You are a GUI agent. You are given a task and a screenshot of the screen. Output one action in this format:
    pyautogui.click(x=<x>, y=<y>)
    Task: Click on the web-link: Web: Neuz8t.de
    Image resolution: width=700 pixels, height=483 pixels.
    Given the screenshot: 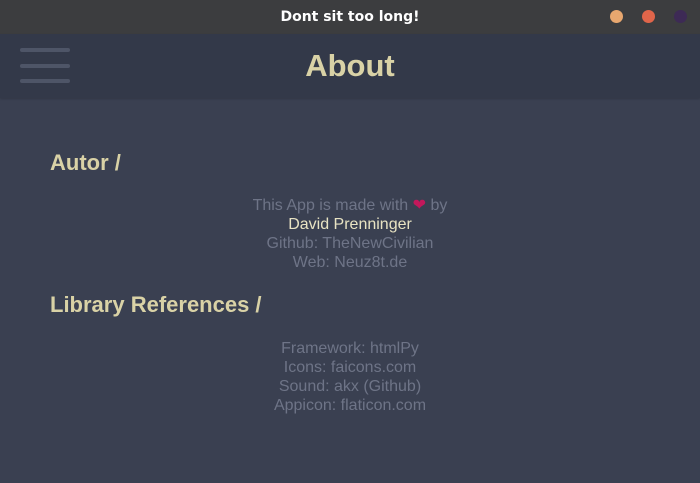 What is the action you would take?
    pyautogui.click(x=350, y=262)
    